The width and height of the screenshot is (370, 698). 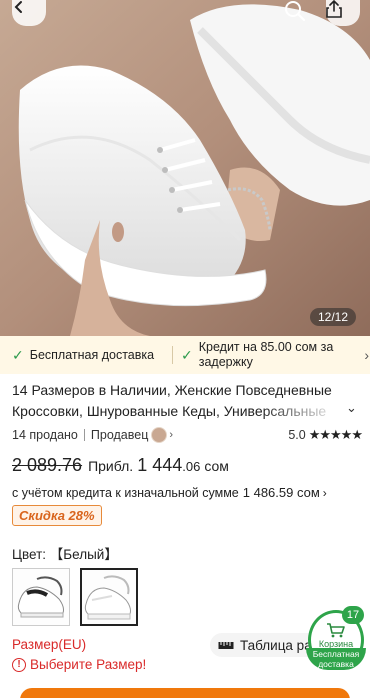 I want to click on color-label: Цвет: 【Белый】, so click(x=65, y=553).